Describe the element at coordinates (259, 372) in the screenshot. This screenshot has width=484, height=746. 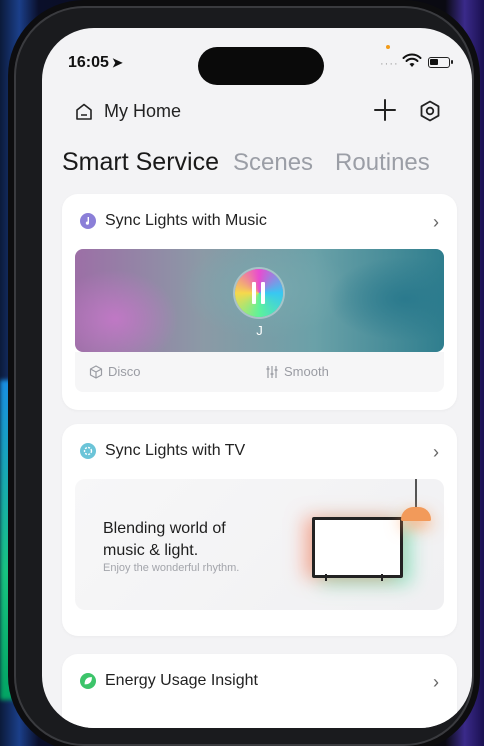
I see `mode-footer: Disco Smooth` at that location.